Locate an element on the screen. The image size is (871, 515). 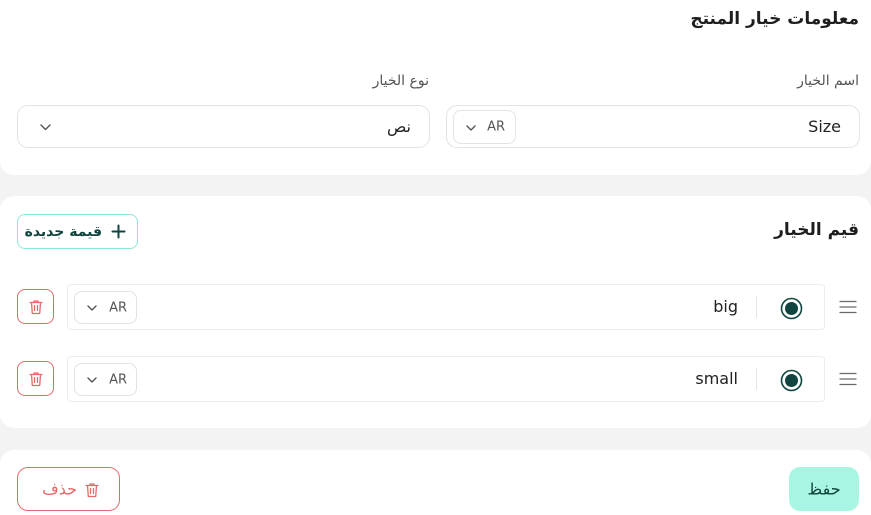
option-value-text: big is located at coordinates (725, 306).